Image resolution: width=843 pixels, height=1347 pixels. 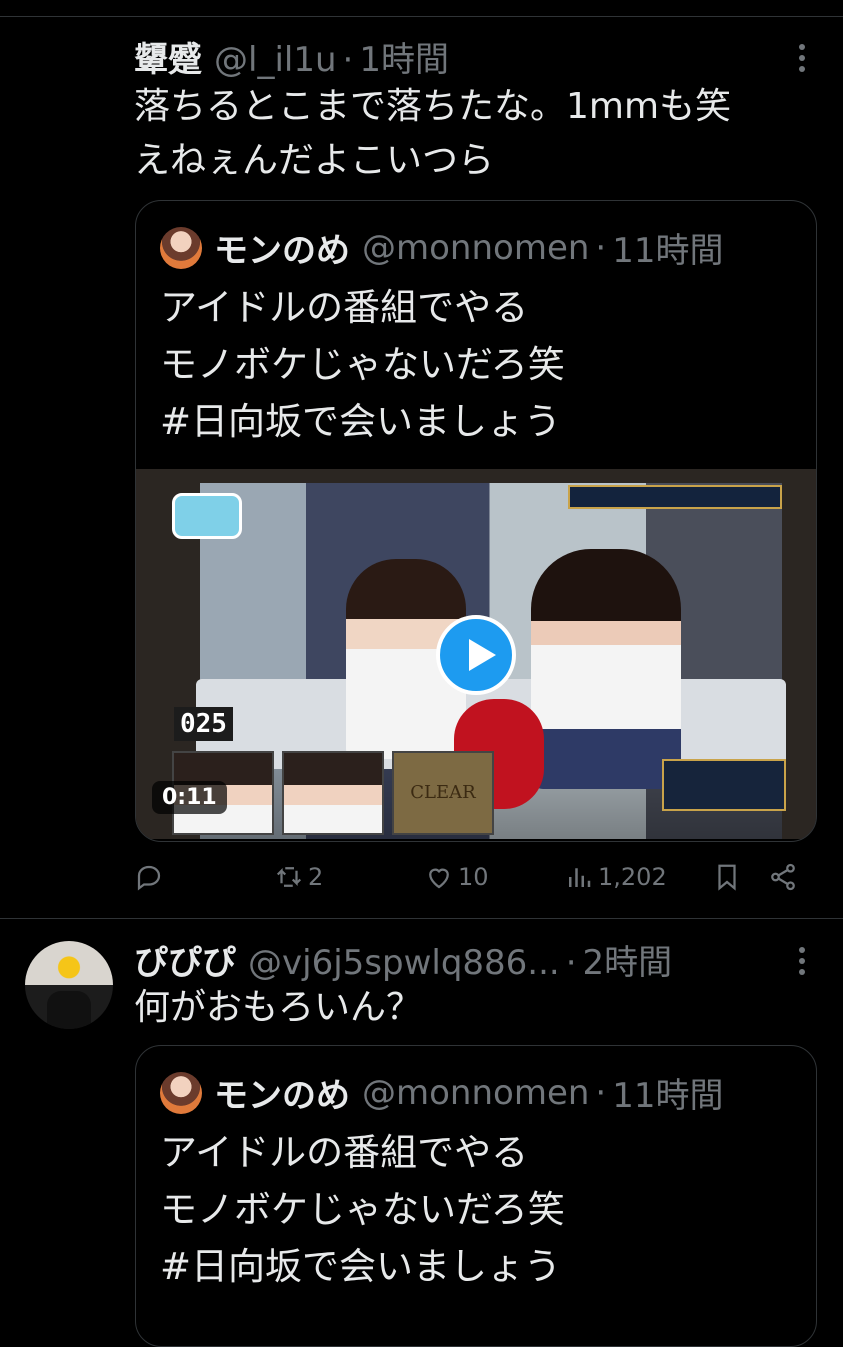 I want to click on tweet-text: 何がおもろいん？, so click(x=278, y=1007).